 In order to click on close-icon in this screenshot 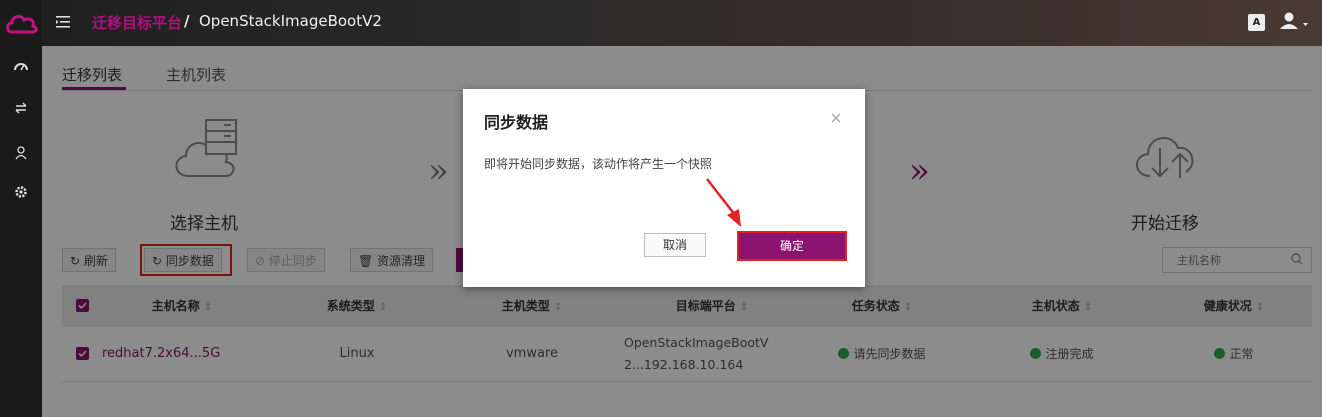, I will do `click(836, 118)`.